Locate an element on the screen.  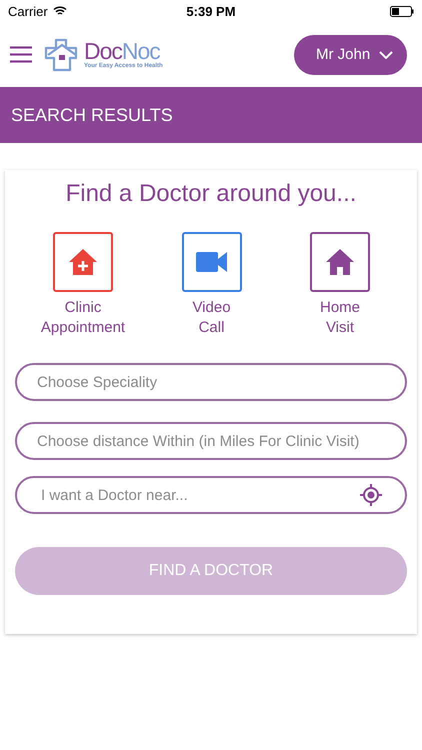
banner-title: SEARCH RESULTS is located at coordinates (92, 115).